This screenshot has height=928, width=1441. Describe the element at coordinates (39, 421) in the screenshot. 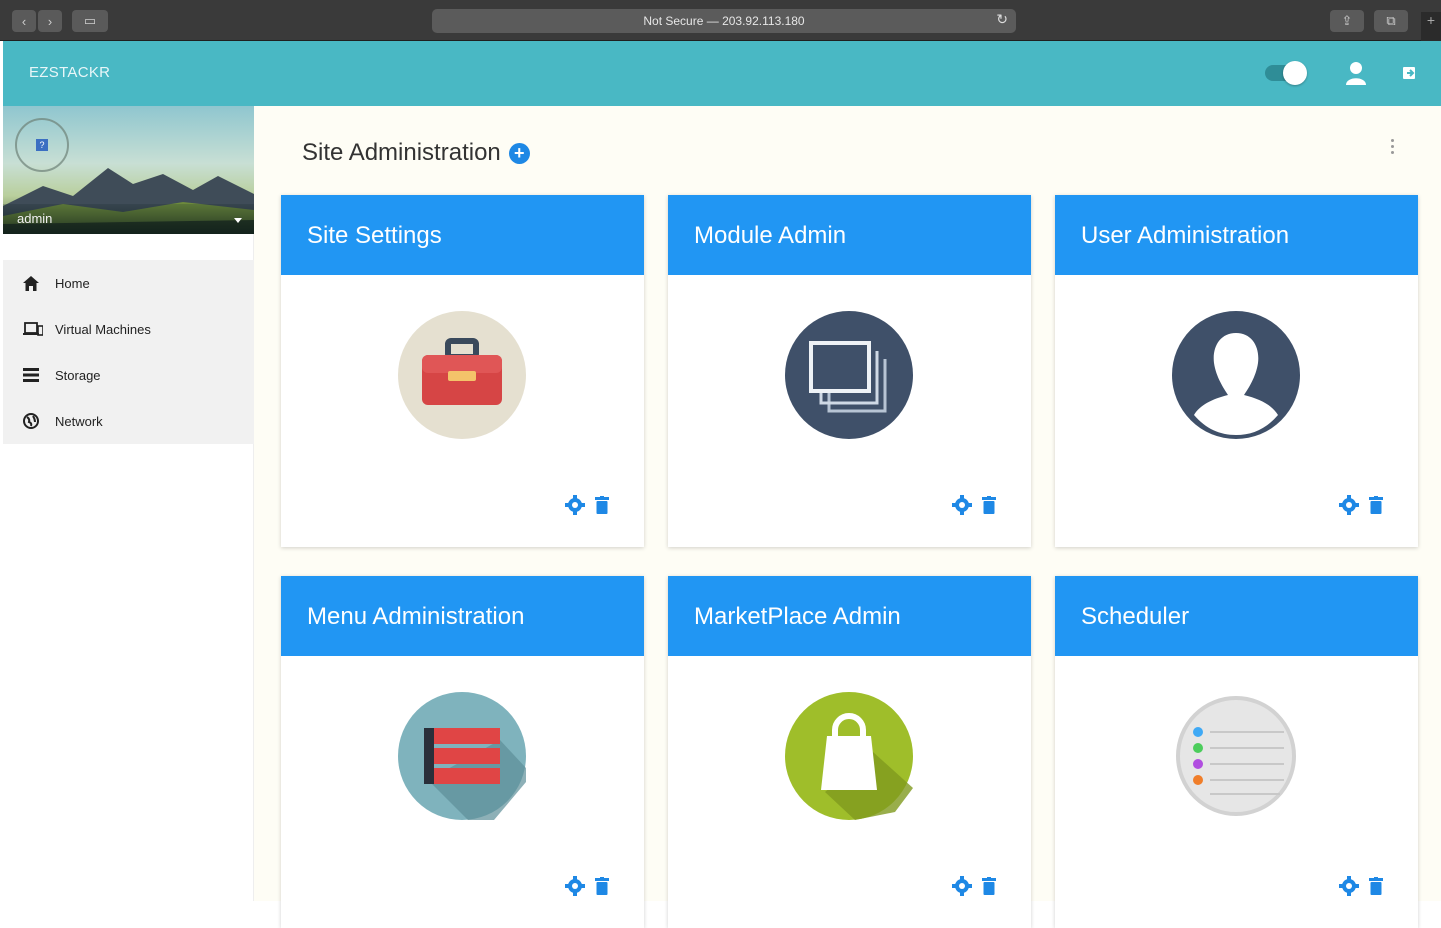

I see `globe-icon` at that location.